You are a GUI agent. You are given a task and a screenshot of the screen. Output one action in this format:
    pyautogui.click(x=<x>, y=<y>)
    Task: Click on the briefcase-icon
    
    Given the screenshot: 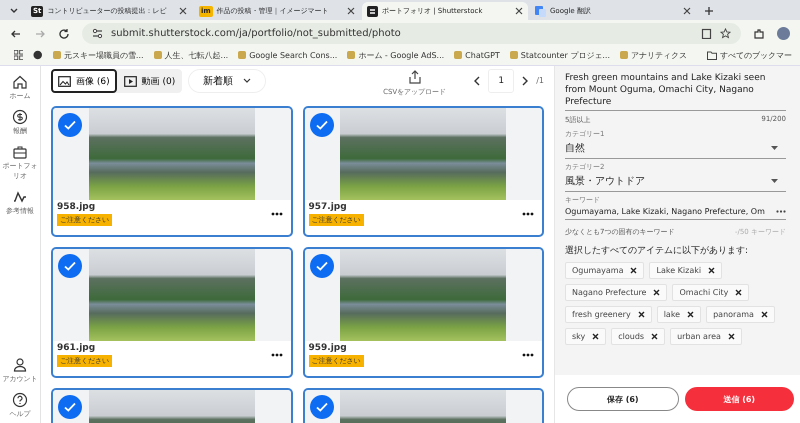 What is the action you would take?
    pyautogui.click(x=20, y=152)
    